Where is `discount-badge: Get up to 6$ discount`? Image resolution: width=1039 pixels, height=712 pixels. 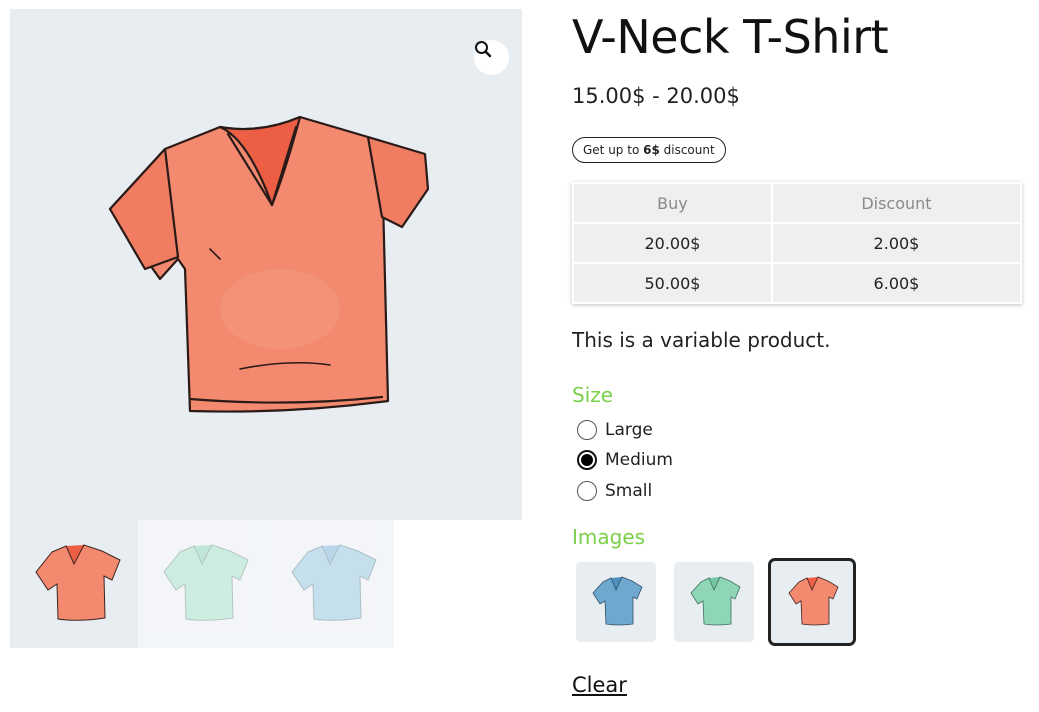 discount-badge: Get up to 6$ discount is located at coordinates (649, 150).